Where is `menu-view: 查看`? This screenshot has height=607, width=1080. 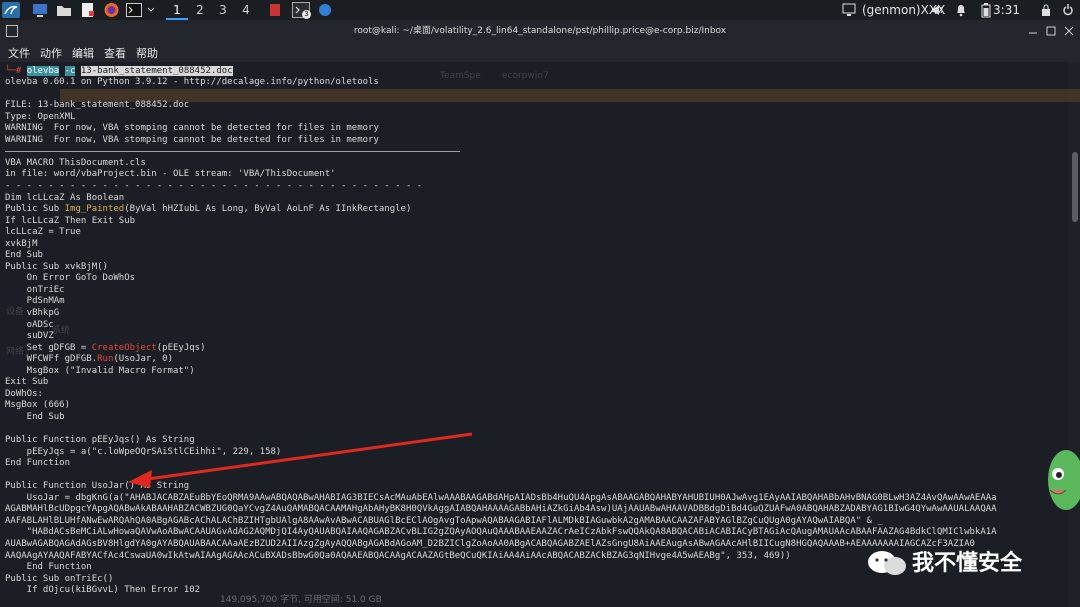
menu-view: 查看 is located at coordinates (115, 53).